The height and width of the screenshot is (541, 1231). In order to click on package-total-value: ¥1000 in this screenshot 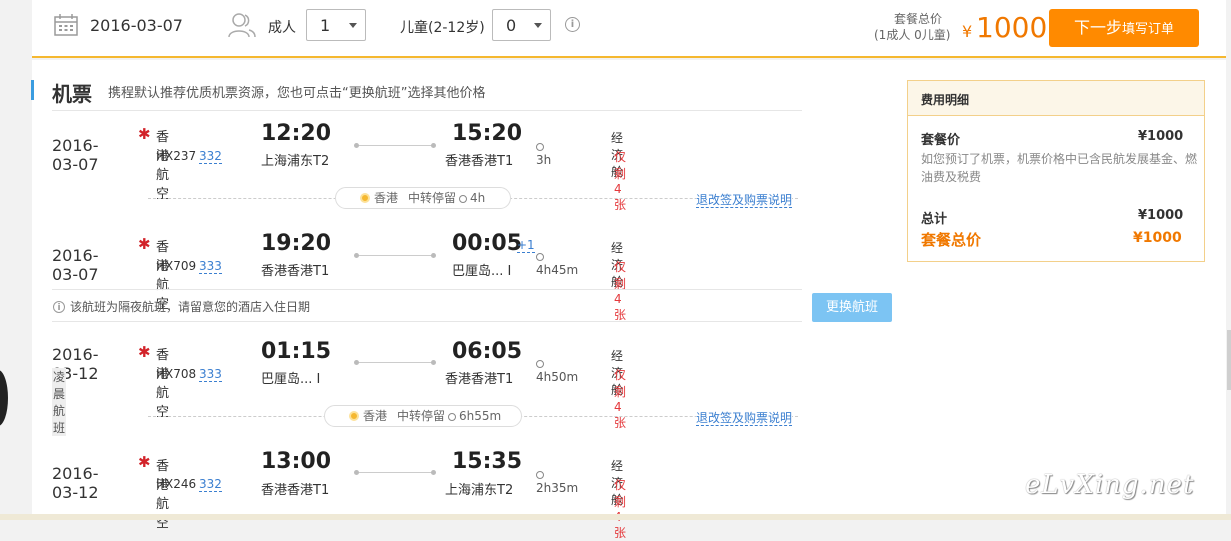, I will do `click(1157, 238)`.